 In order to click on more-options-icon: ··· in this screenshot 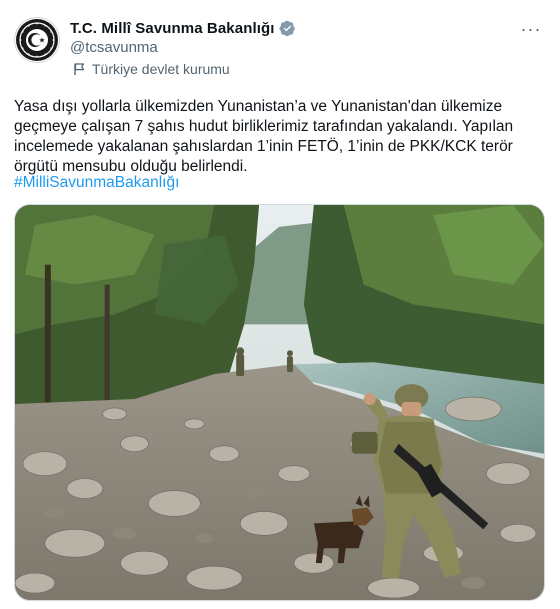, I will do `click(531, 29)`.